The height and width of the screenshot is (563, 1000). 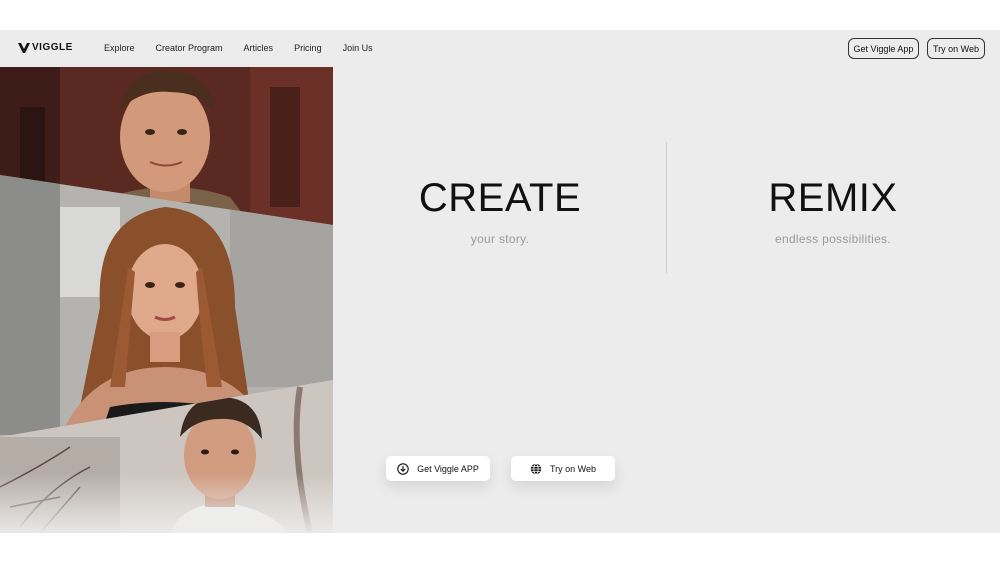 What do you see at coordinates (24, 47) in the screenshot?
I see `viggle-v-icon` at bounding box center [24, 47].